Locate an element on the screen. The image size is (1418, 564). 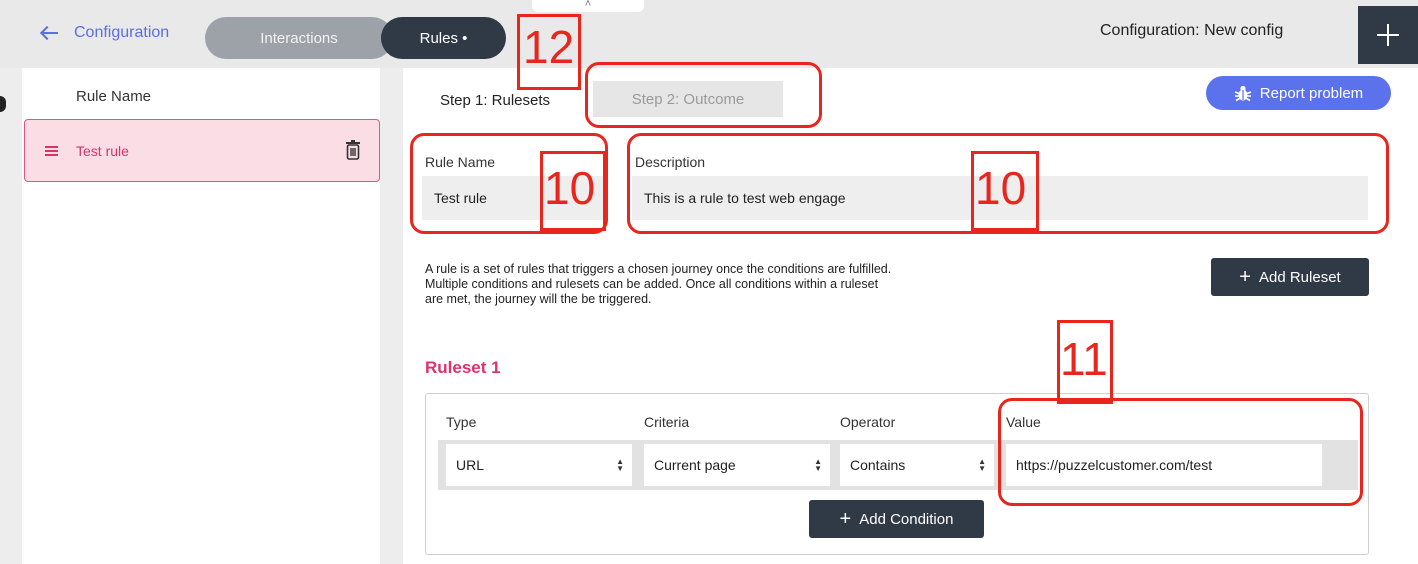
annotation-number-10a: 10 is located at coordinates (570, 188).